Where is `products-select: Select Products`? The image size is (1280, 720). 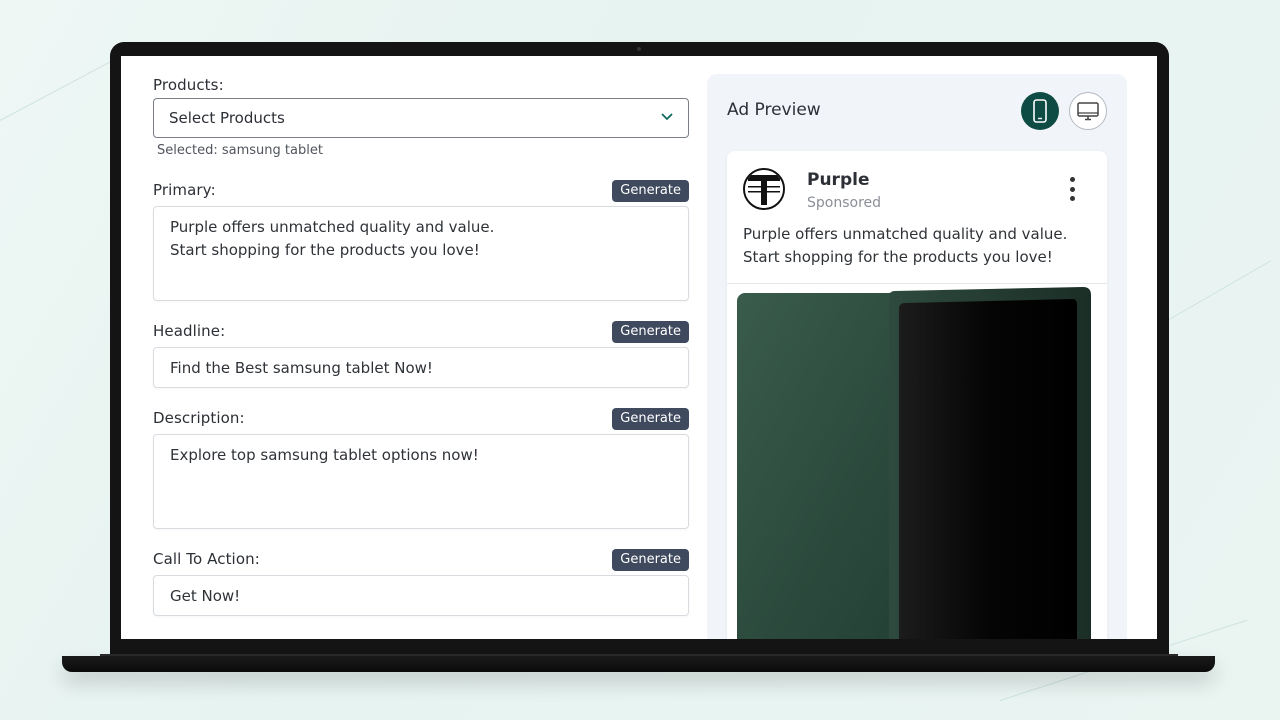
products-select: Select Products is located at coordinates (421, 118).